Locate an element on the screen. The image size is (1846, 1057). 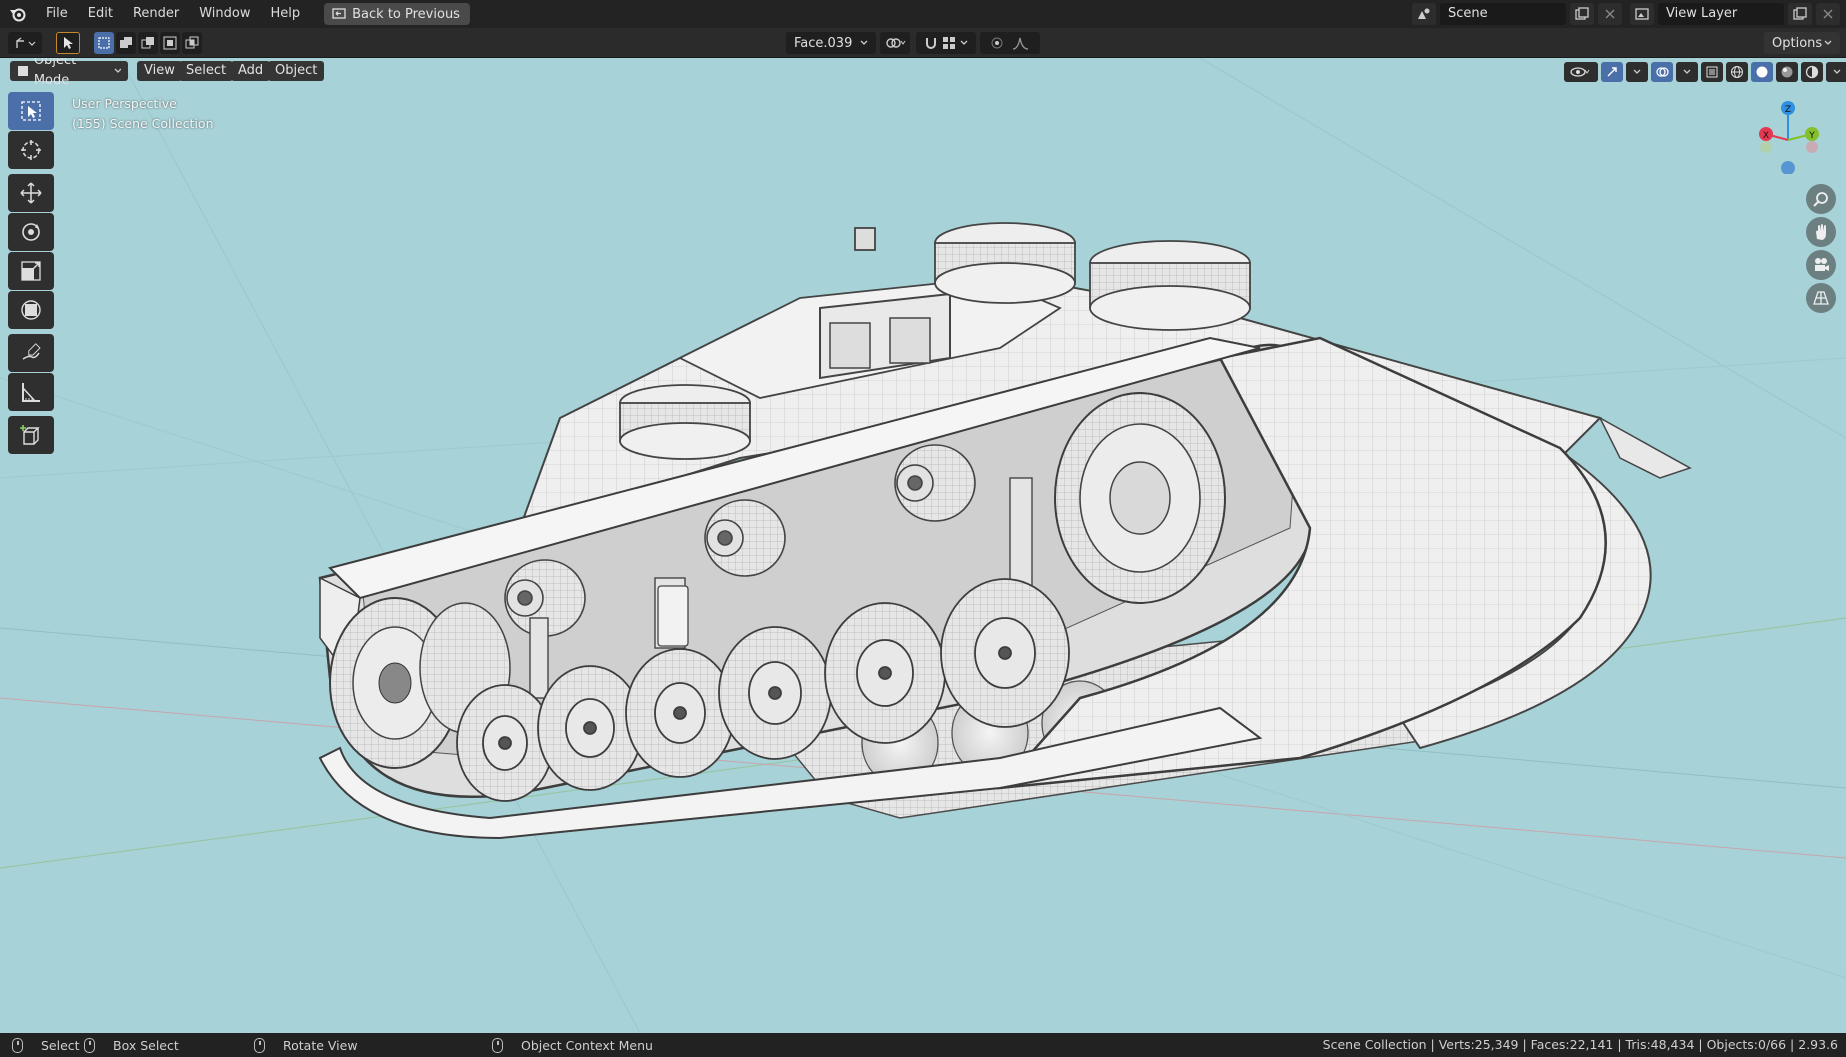
tool-select-box is located at coordinates (31, 111).